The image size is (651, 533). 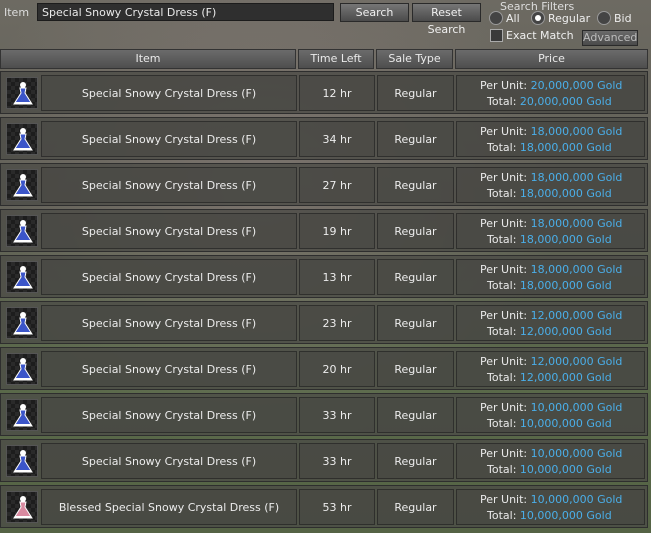 What do you see at coordinates (610, 38) in the screenshot?
I see `advanced-button: Advanced` at bounding box center [610, 38].